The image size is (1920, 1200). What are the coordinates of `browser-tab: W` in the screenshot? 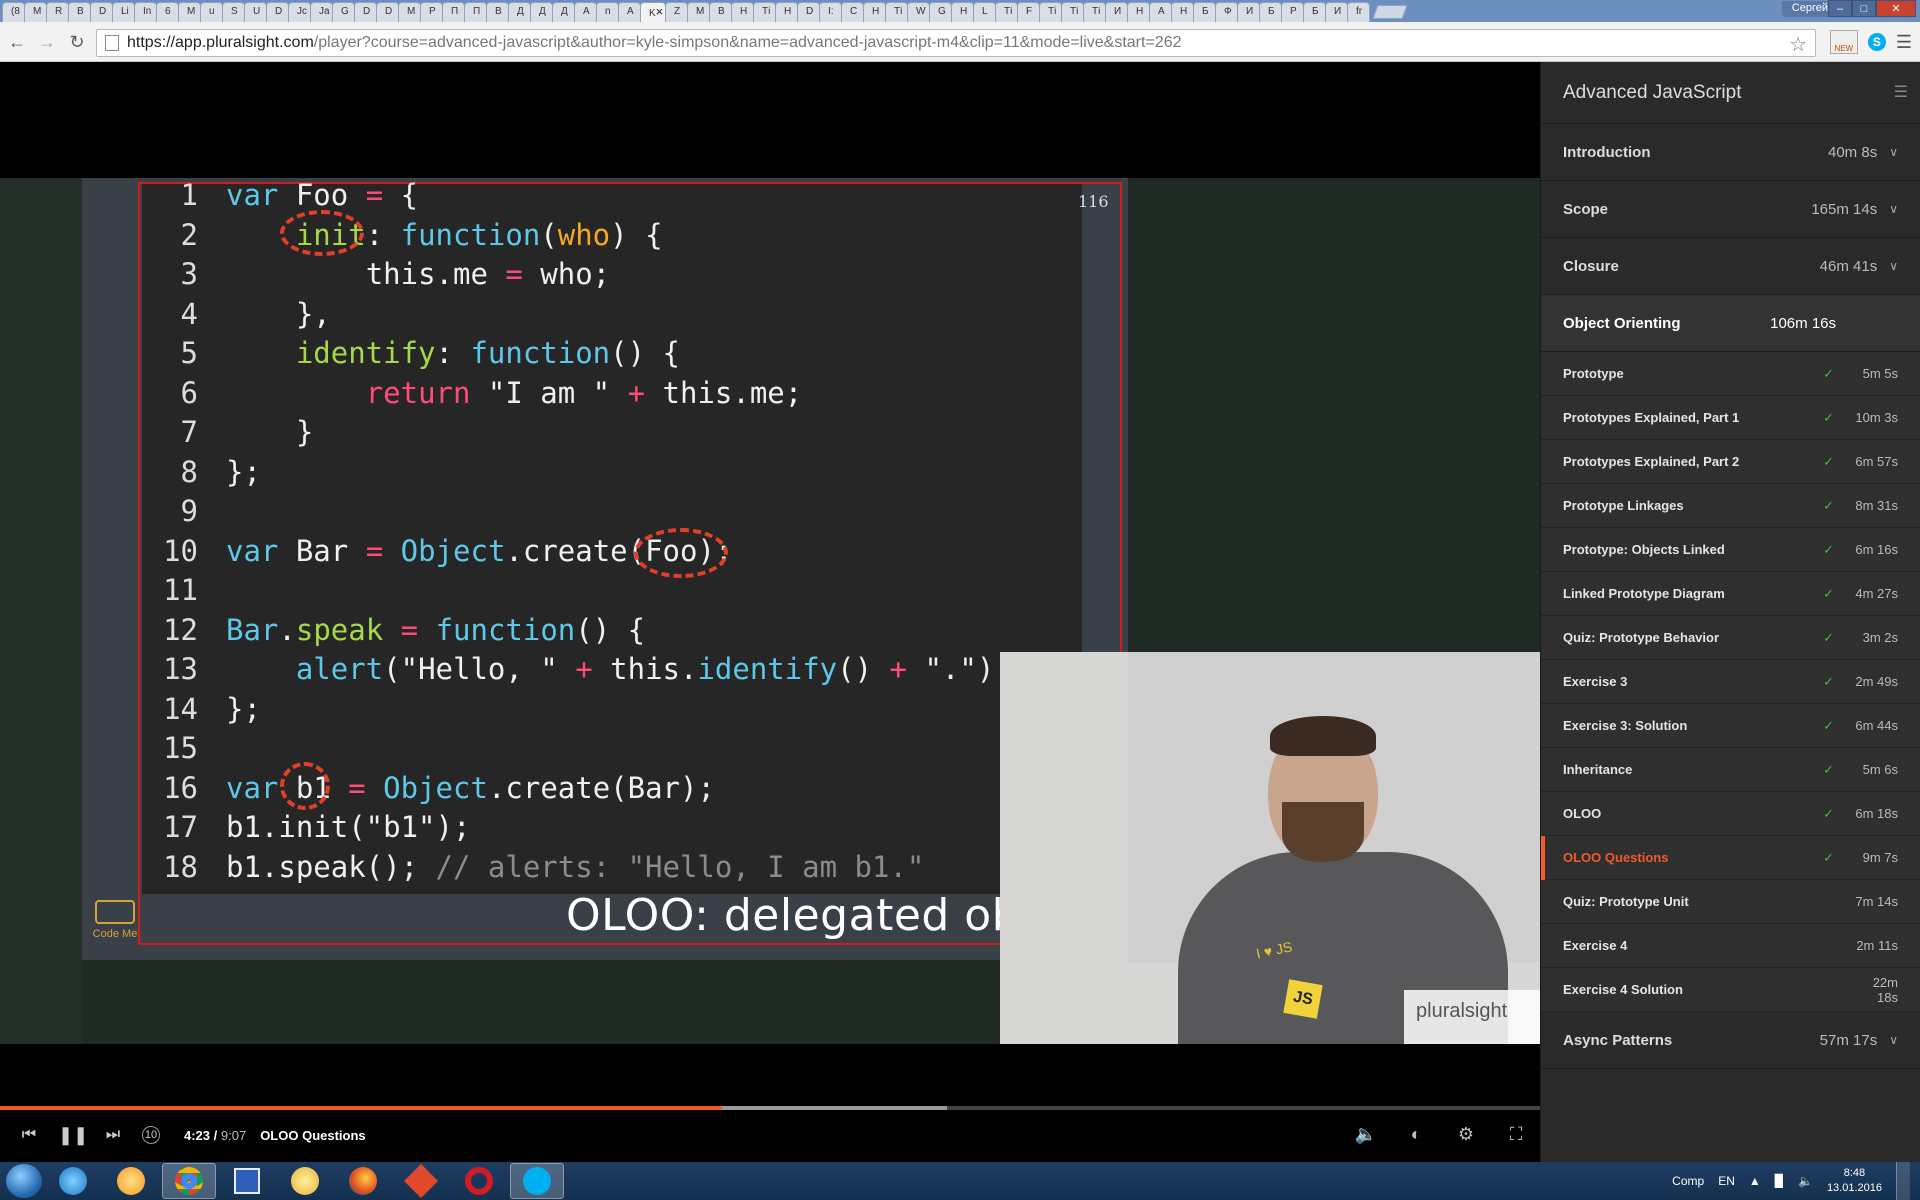 It's located at (918, 12).